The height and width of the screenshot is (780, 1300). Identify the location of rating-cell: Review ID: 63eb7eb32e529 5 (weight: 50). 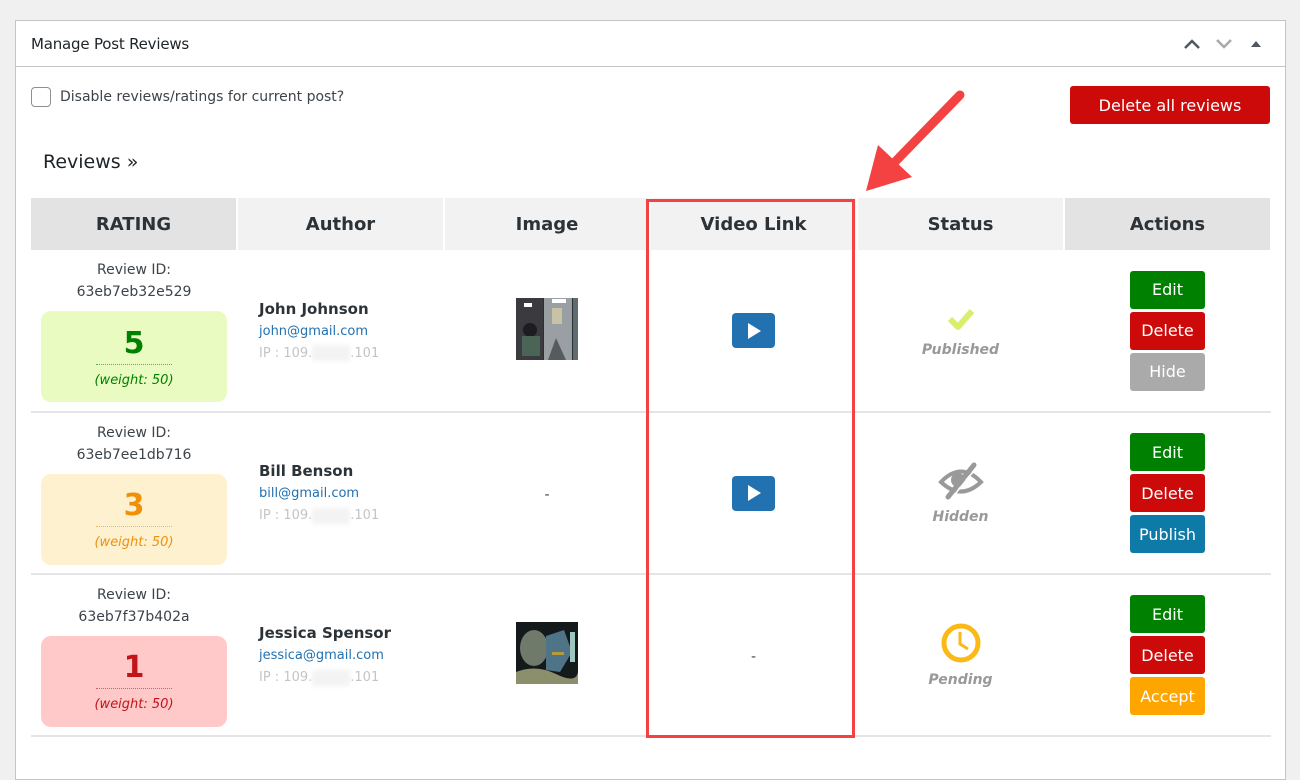
(134, 331).